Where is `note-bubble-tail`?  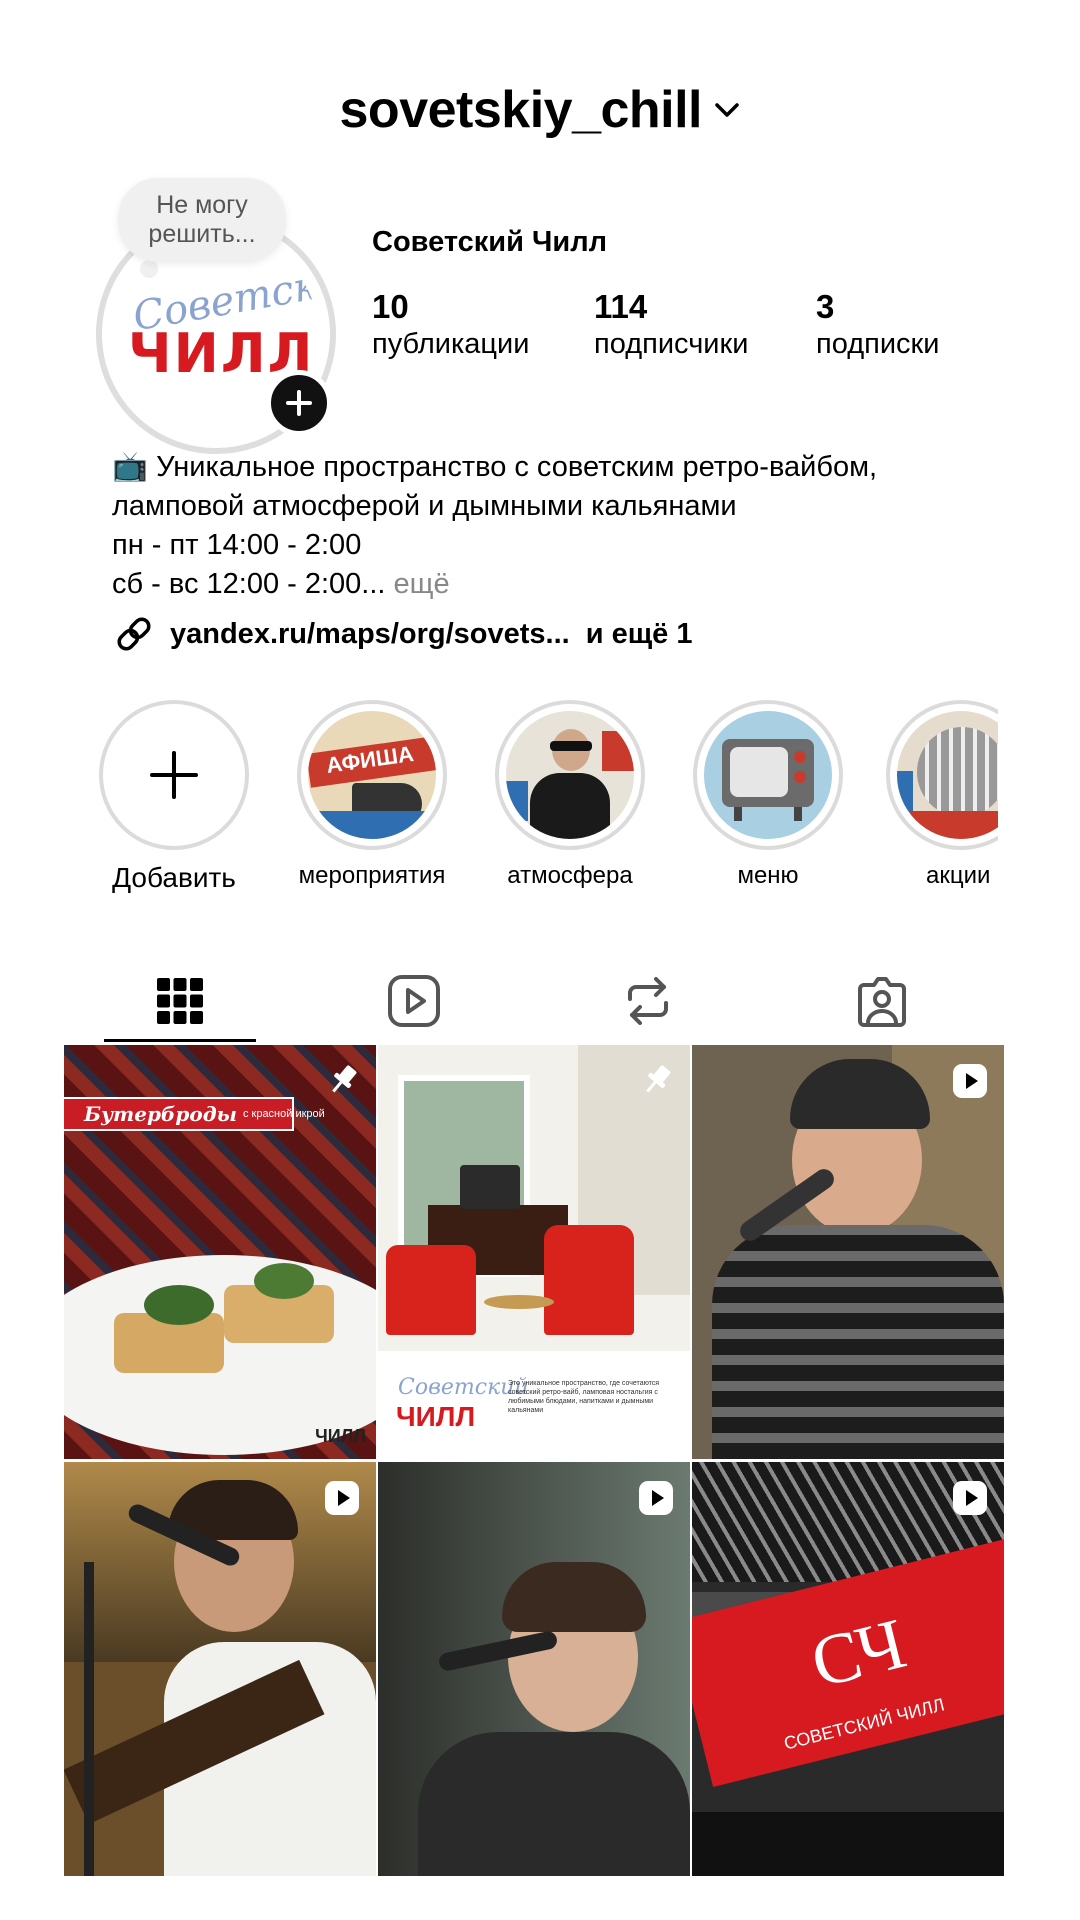
note-bubble-tail is located at coordinates (149, 269).